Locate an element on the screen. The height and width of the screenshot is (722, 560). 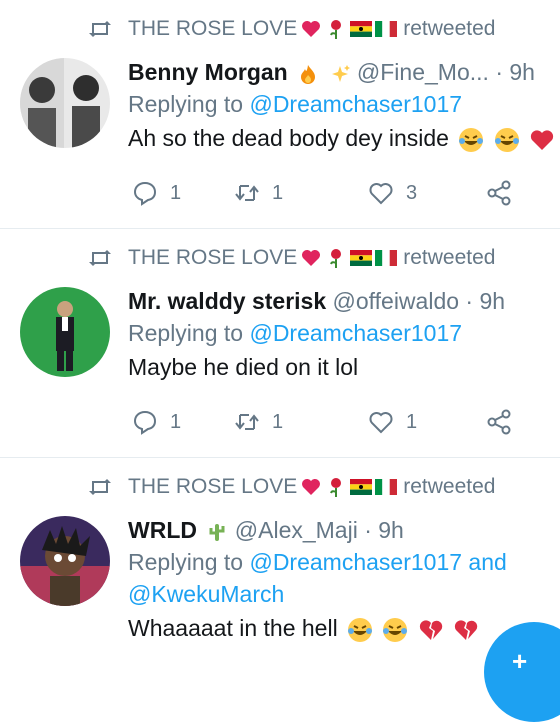
user-handle: @offeiwaldo is located at coordinates (396, 301).